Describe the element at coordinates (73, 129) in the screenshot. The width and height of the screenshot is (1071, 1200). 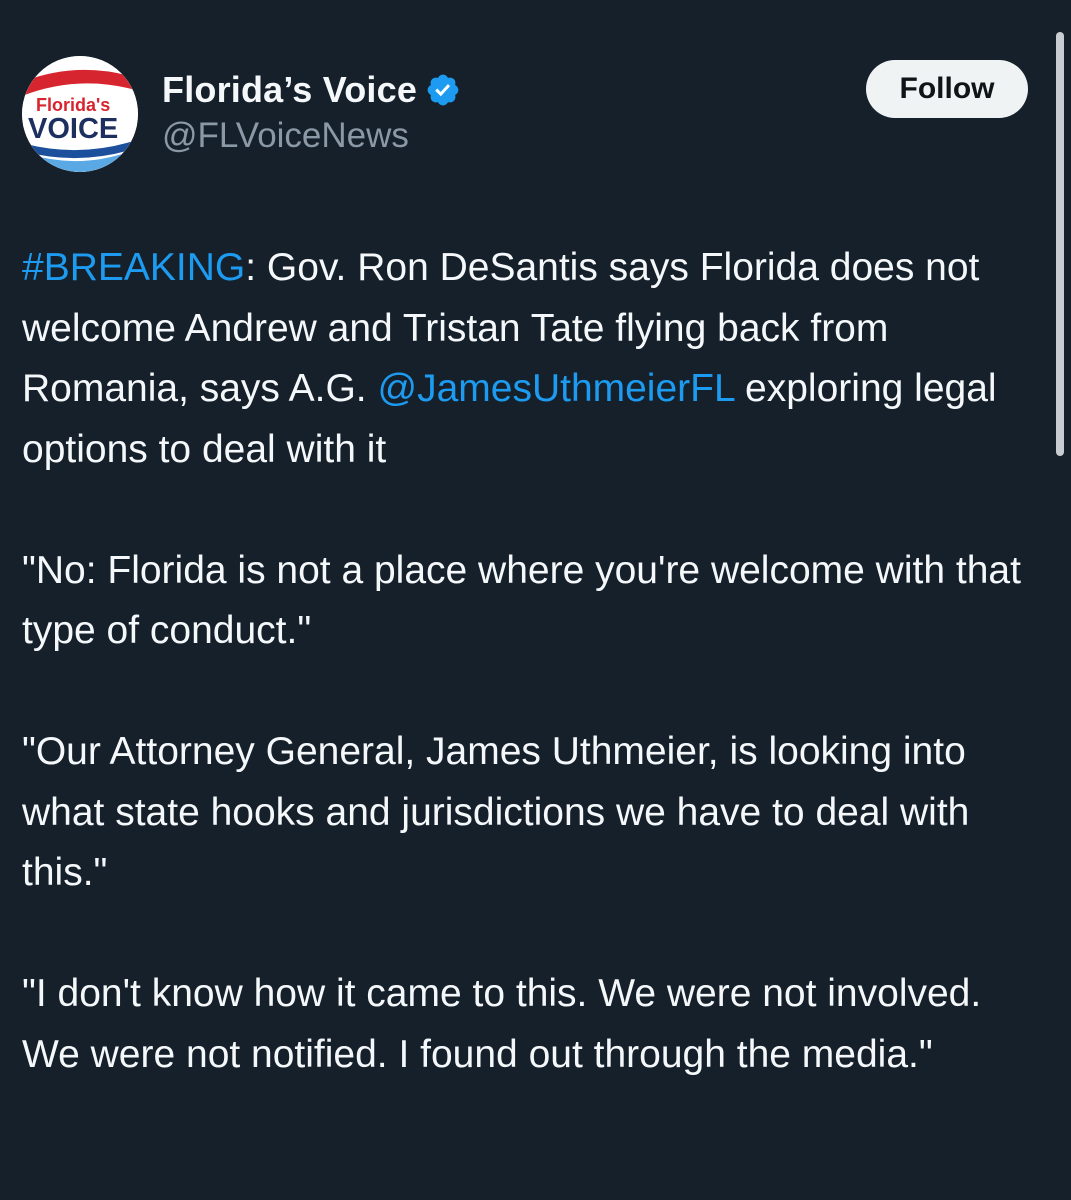
I see `svg-text: VOICE` at that location.